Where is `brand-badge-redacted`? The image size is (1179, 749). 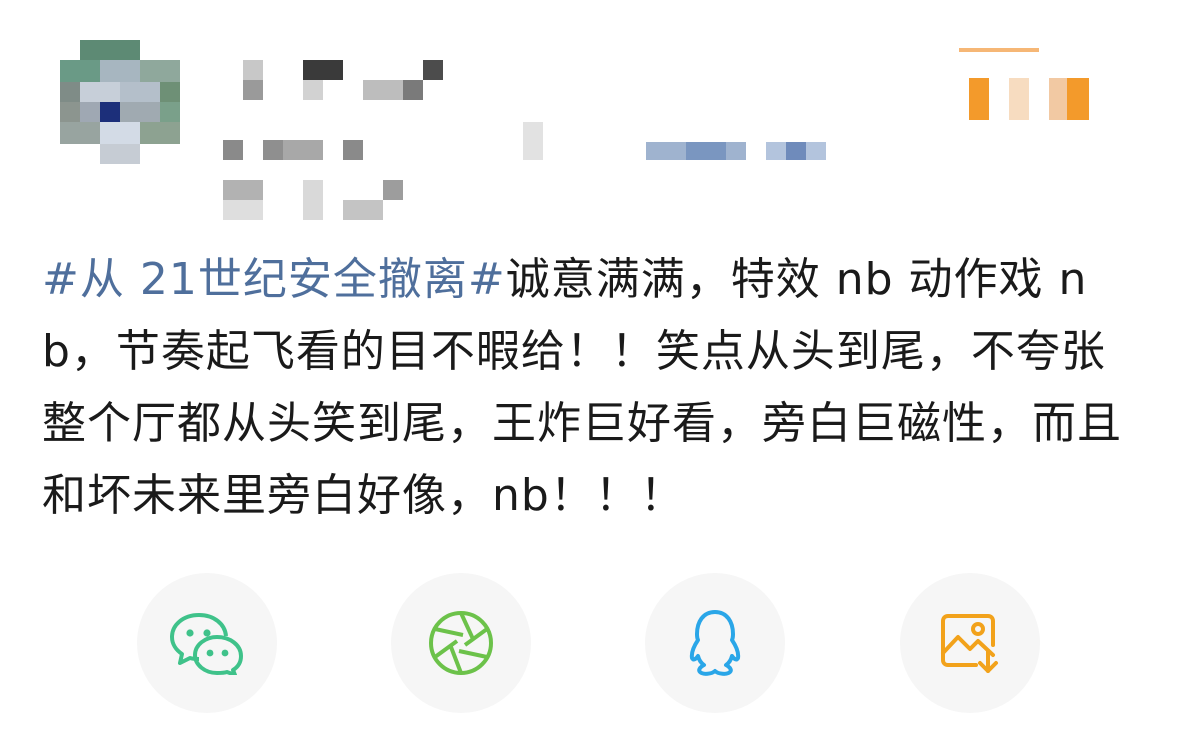
brand-badge-redacted is located at coordinates (1009, 93).